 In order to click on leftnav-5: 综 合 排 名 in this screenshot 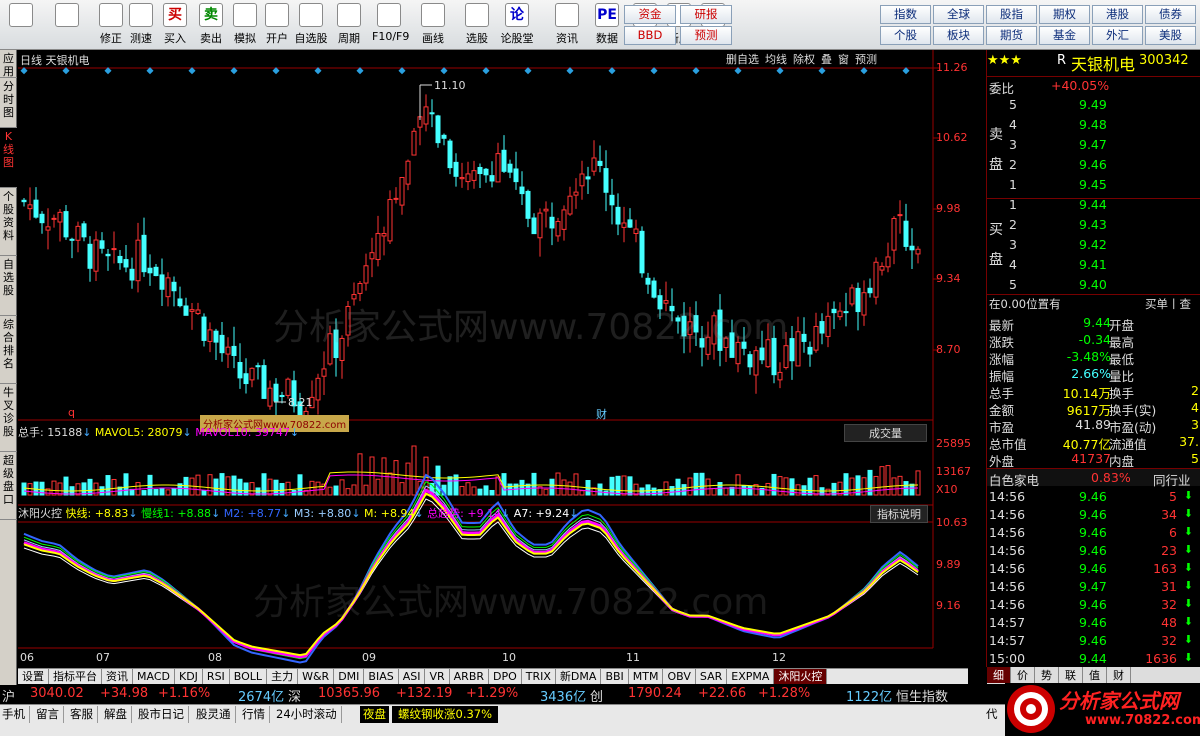, I will do `click(8, 350)`.